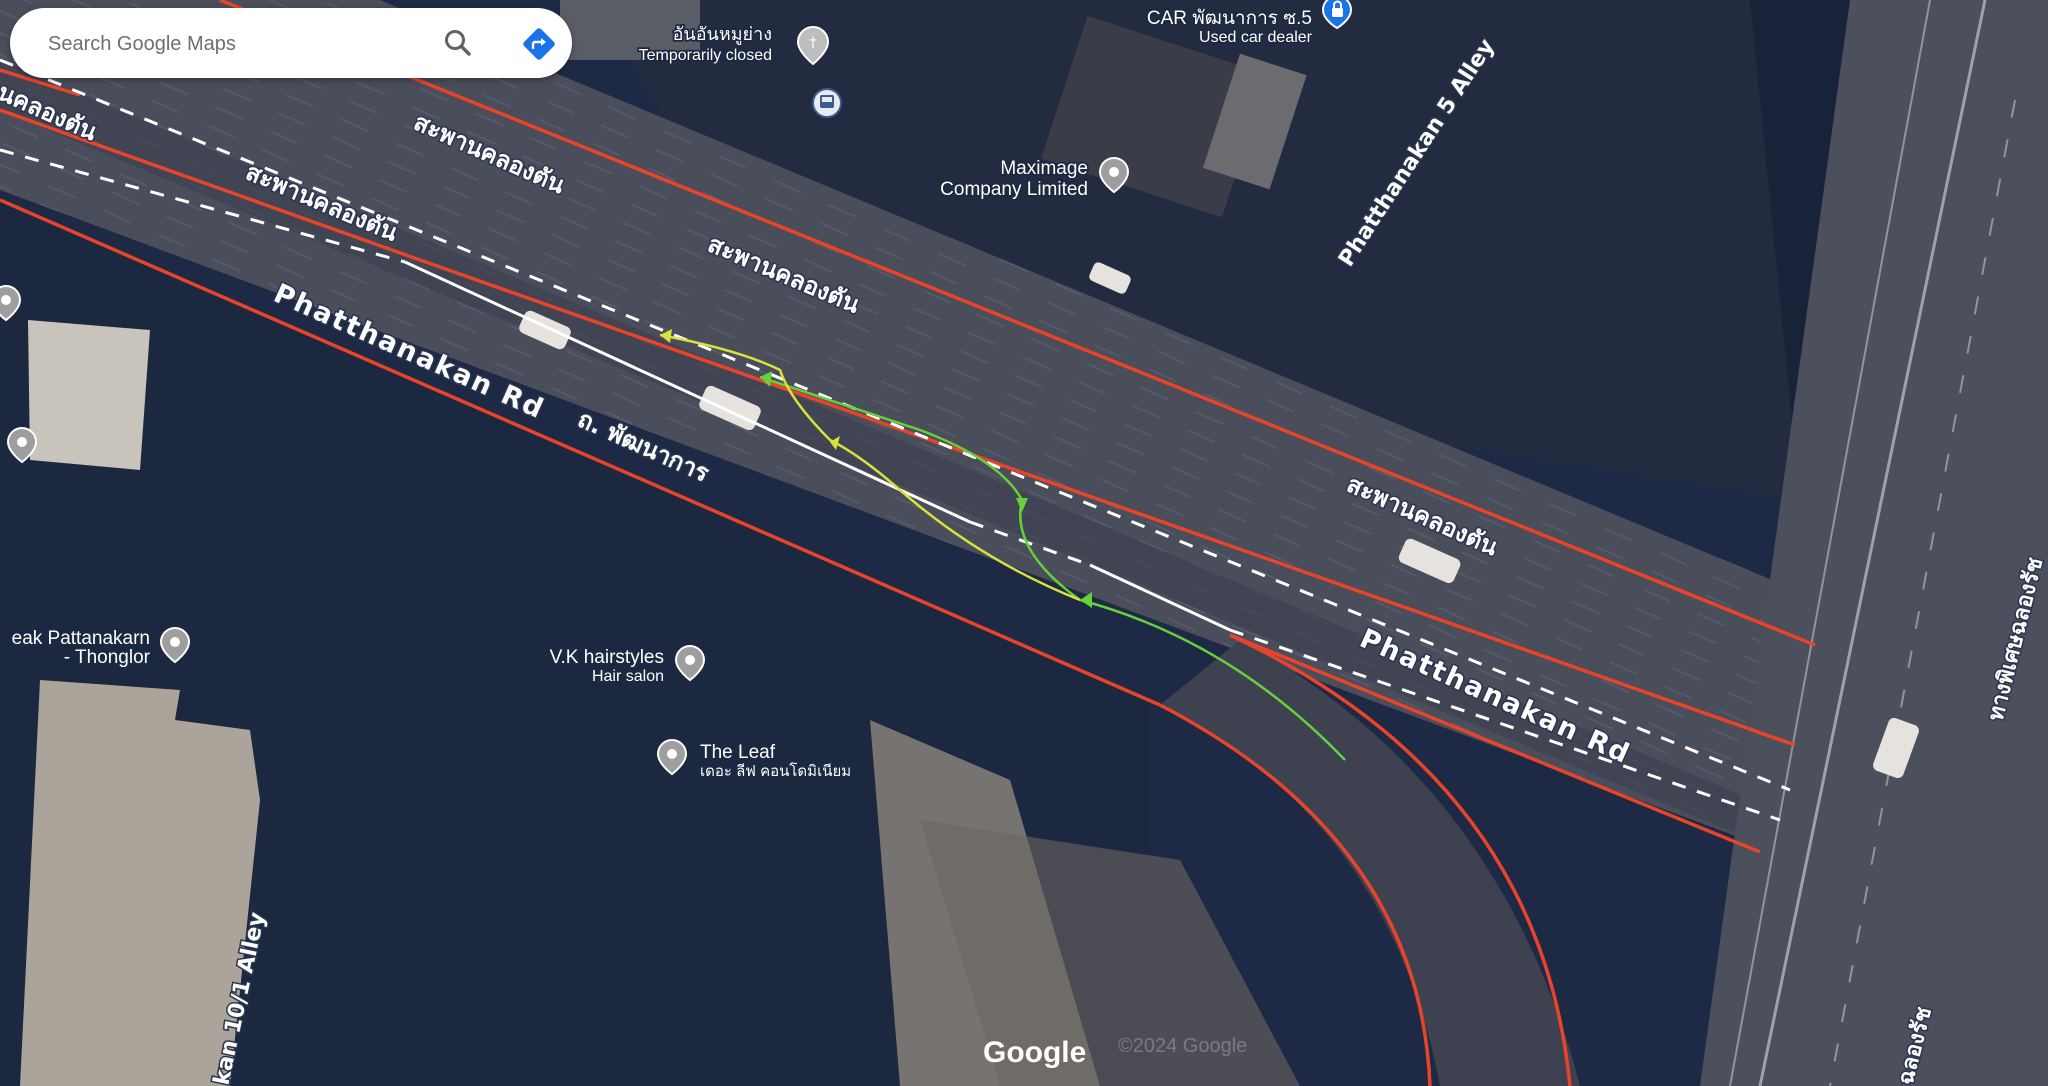 This screenshot has height=1086, width=2048. Describe the element at coordinates (1014, 189) in the screenshot. I see `poi-maximage-line2: Company Limited` at that location.